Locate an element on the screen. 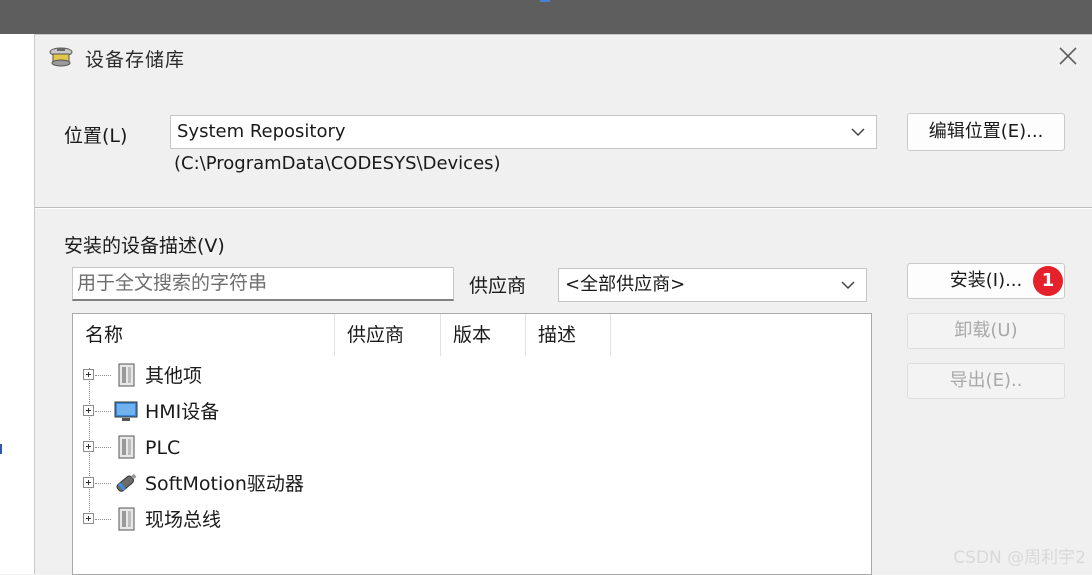 The width and height of the screenshot is (1092, 575). watermark: CSDN @周利宇2 is located at coordinates (1019, 558).